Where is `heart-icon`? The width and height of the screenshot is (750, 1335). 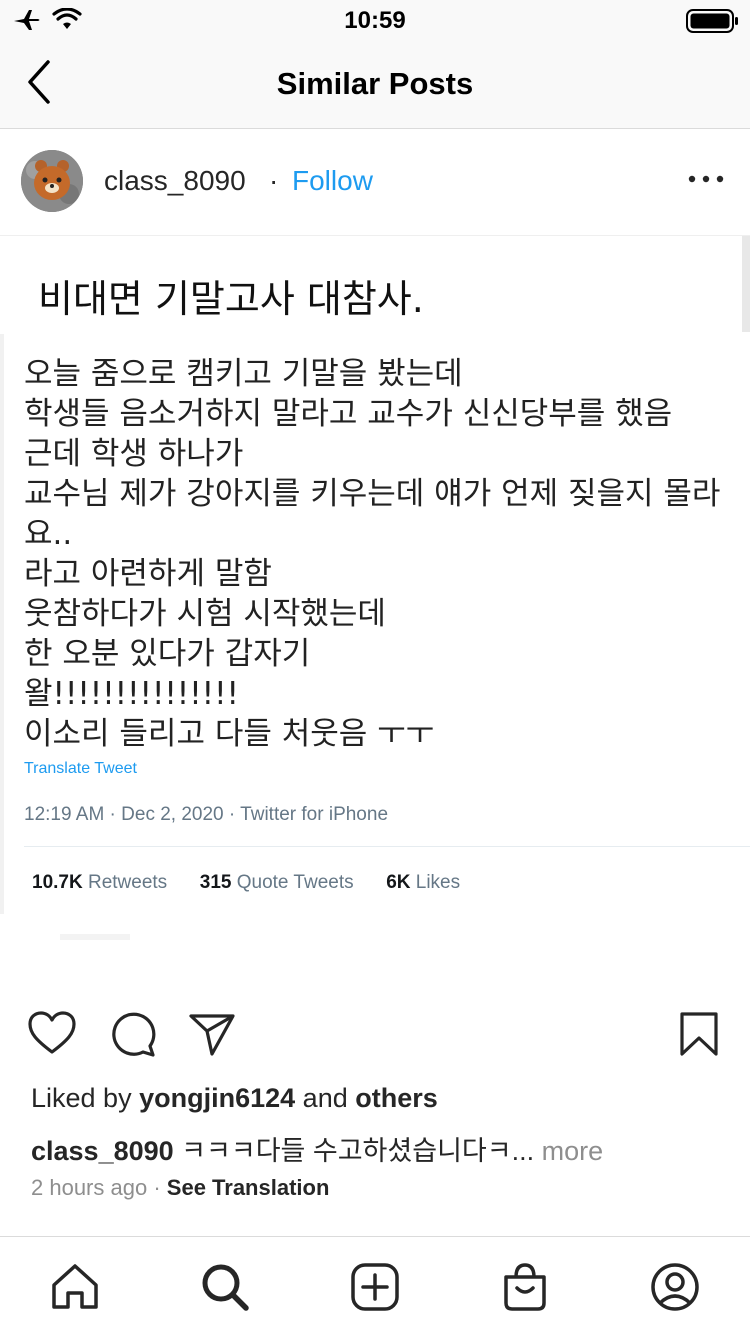 heart-icon is located at coordinates (52, 1032).